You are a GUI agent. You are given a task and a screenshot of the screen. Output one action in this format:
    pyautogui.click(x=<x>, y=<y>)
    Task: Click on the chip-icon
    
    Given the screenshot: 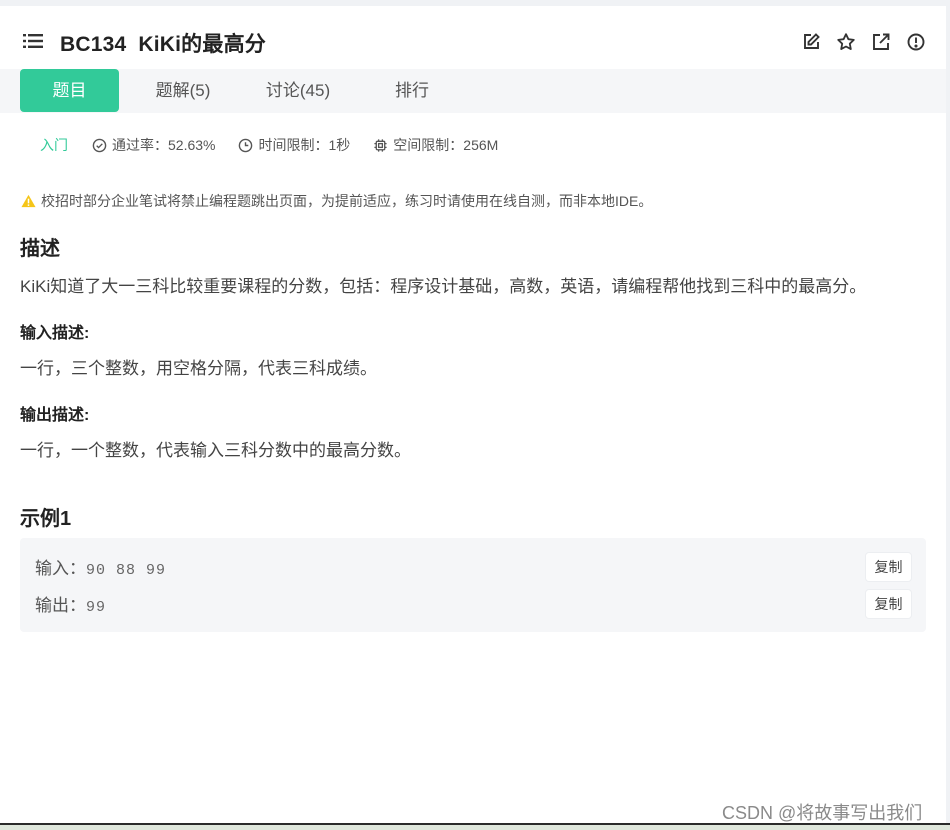 What is the action you would take?
    pyautogui.click(x=380, y=145)
    